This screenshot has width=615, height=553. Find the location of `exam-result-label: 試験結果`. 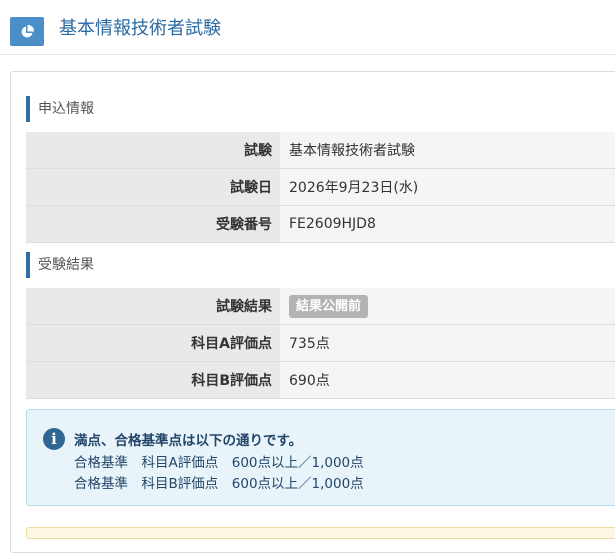

exam-result-label: 試験結果 is located at coordinates (153, 306).